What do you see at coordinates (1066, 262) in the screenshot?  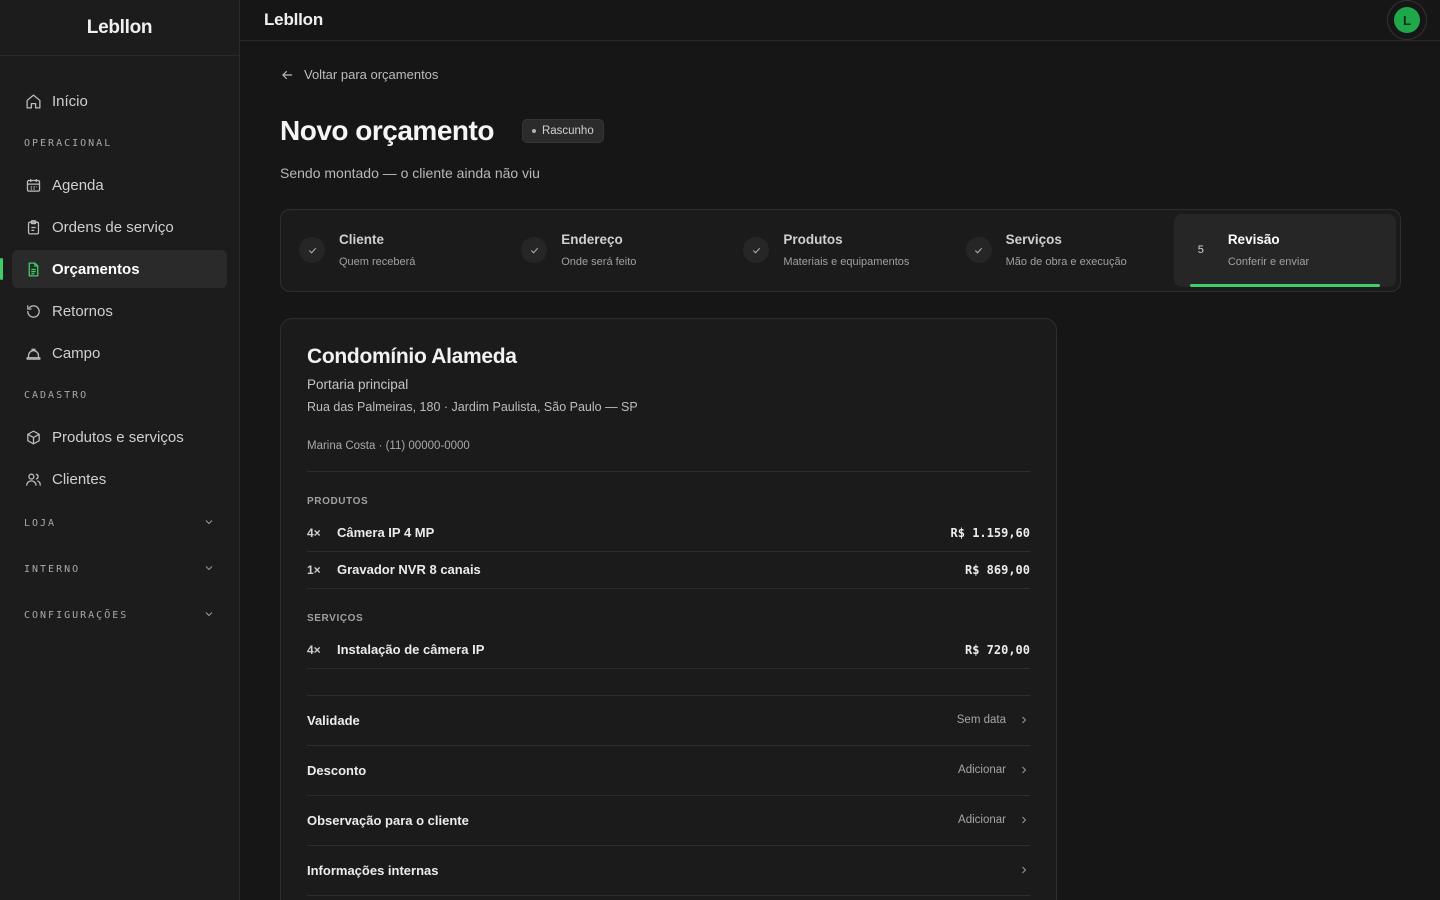 I see `step-subtitle: Mão de obra e execução` at bounding box center [1066, 262].